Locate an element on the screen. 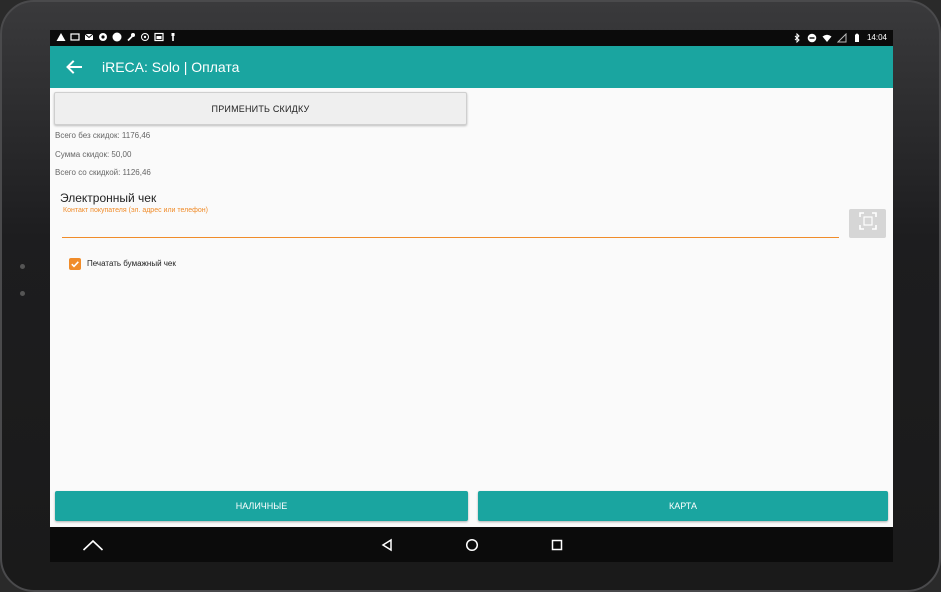  status-bar: 14:04 is located at coordinates (471, 38).